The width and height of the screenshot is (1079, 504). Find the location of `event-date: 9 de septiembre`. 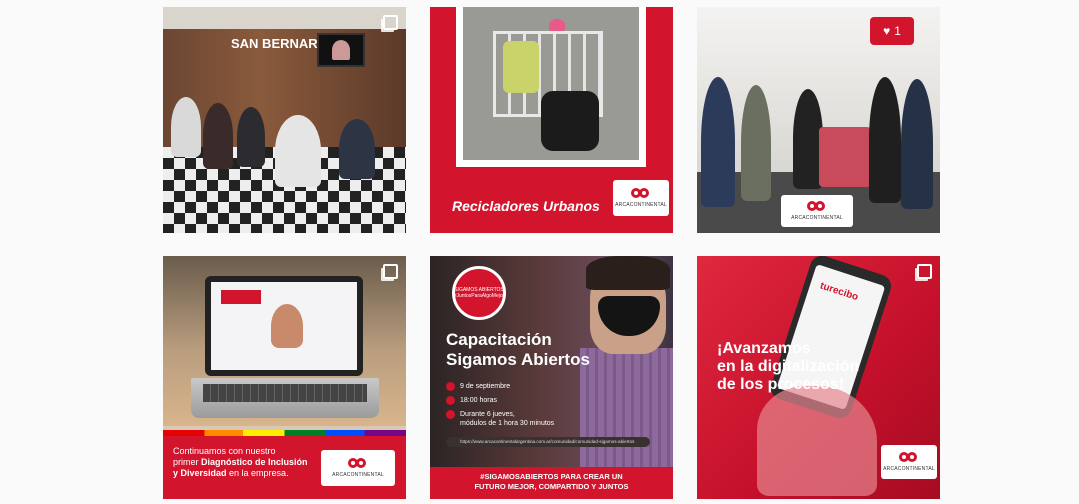

event-date: 9 de septiembre is located at coordinates (485, 386).